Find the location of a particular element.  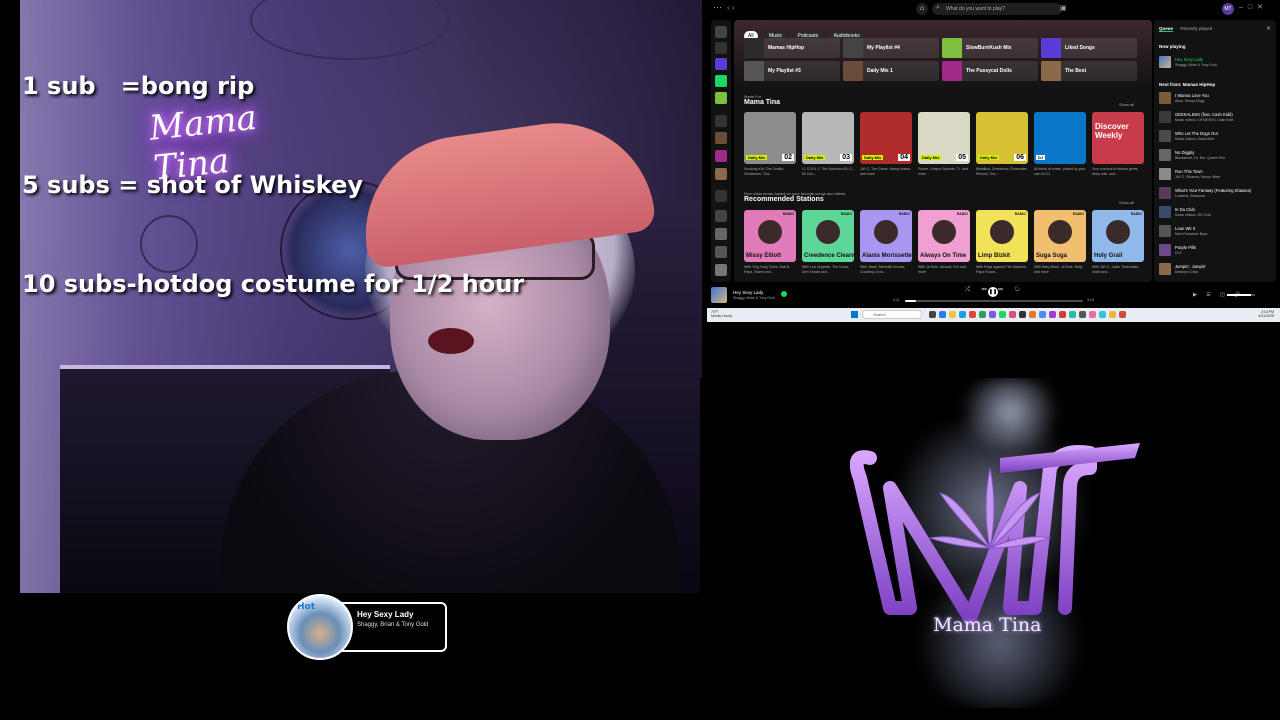

browse-icon: ▣ is located at coordinates (1063, 8).